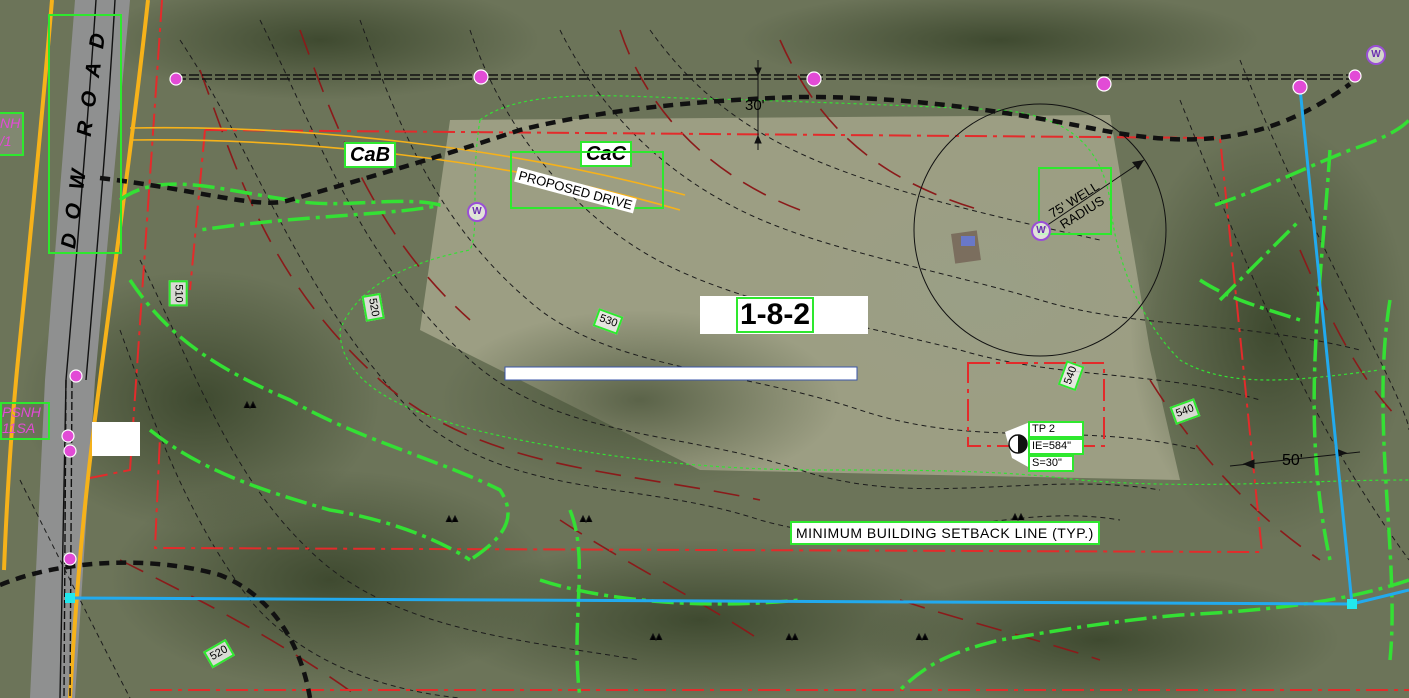  Describe the element at coordinates (178, 293) in the screenshot. I see `contour-label: 510` at that location.